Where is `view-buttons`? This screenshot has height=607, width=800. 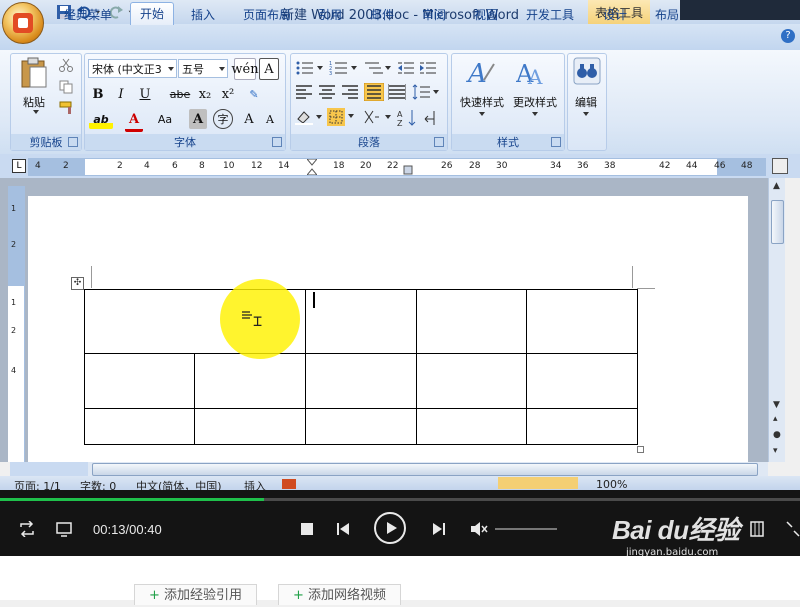 view-buttons is located at coordinates (538, 483).